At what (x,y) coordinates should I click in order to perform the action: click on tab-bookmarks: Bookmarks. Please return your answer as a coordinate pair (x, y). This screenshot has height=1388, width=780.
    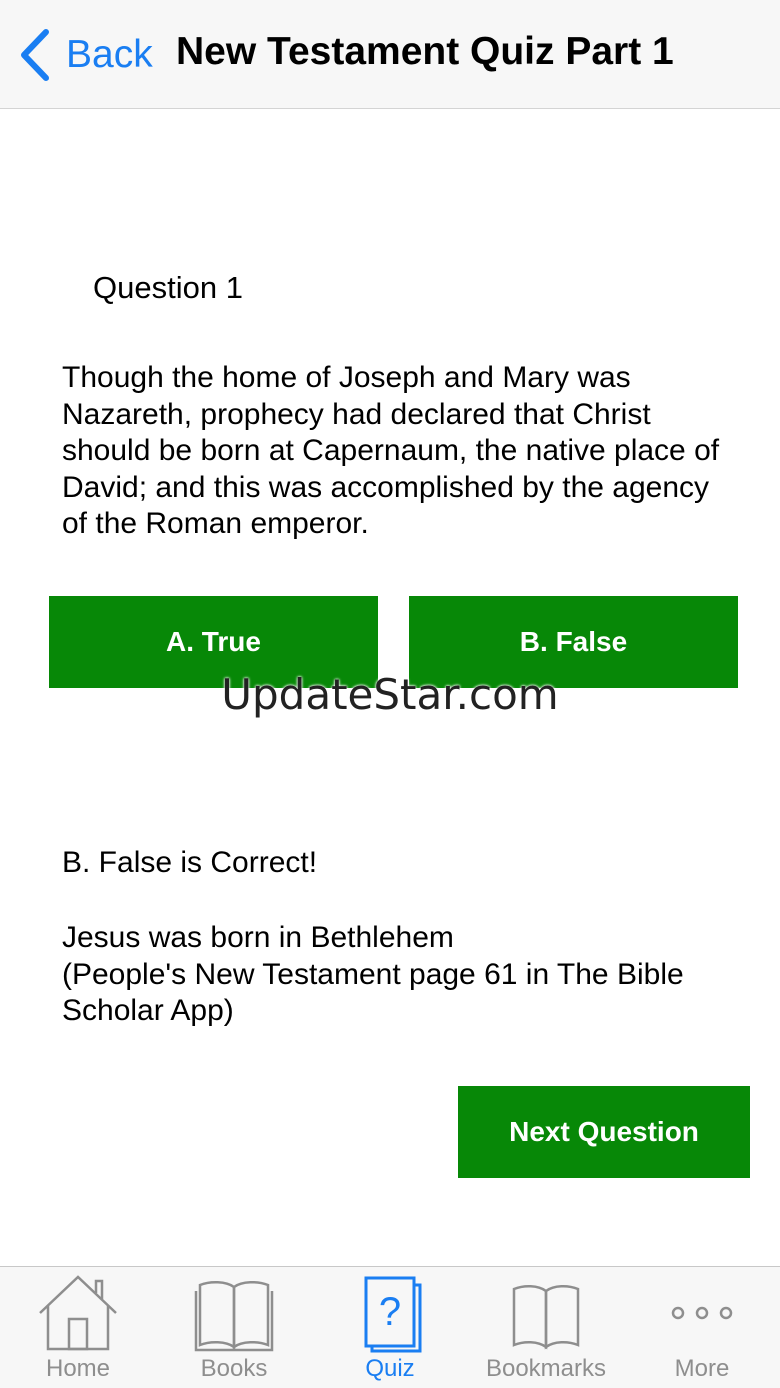
    Looking at the image, I should click on (546, 1327).